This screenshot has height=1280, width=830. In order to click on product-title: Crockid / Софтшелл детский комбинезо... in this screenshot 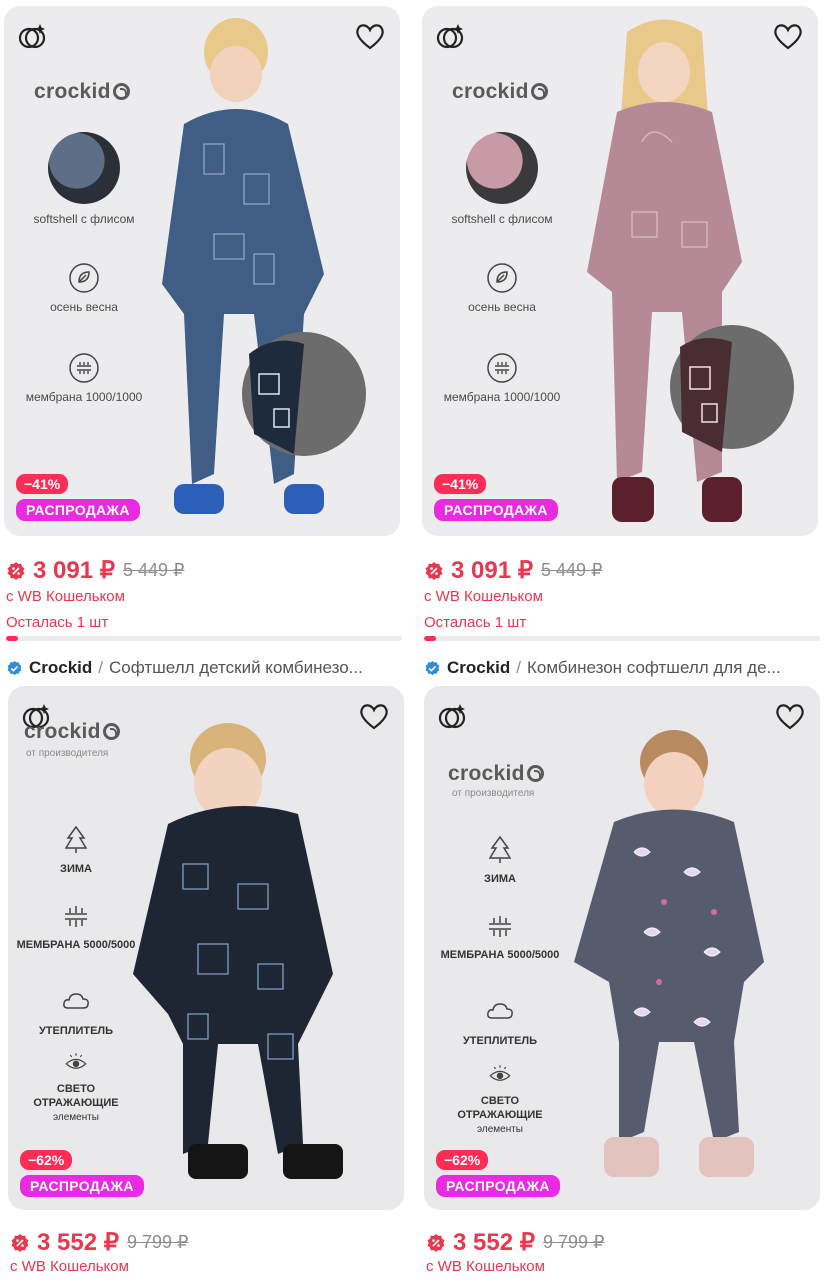, I will do `click(204, 668)`.